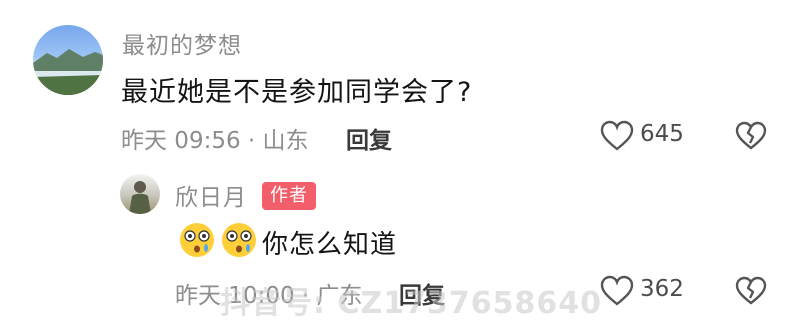 Image resolution: width=800 pixels, height=330 pixels. What do you see at coordinates (68, 72) in the screenshot?
I see `landscape-avatar-icon` at bounding box center [68, 72].